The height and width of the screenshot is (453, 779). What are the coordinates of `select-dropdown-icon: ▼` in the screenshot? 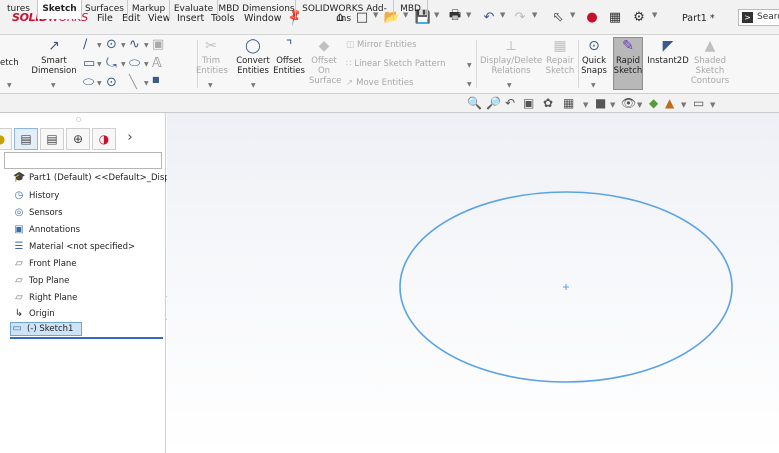 It's located at (572, 15).